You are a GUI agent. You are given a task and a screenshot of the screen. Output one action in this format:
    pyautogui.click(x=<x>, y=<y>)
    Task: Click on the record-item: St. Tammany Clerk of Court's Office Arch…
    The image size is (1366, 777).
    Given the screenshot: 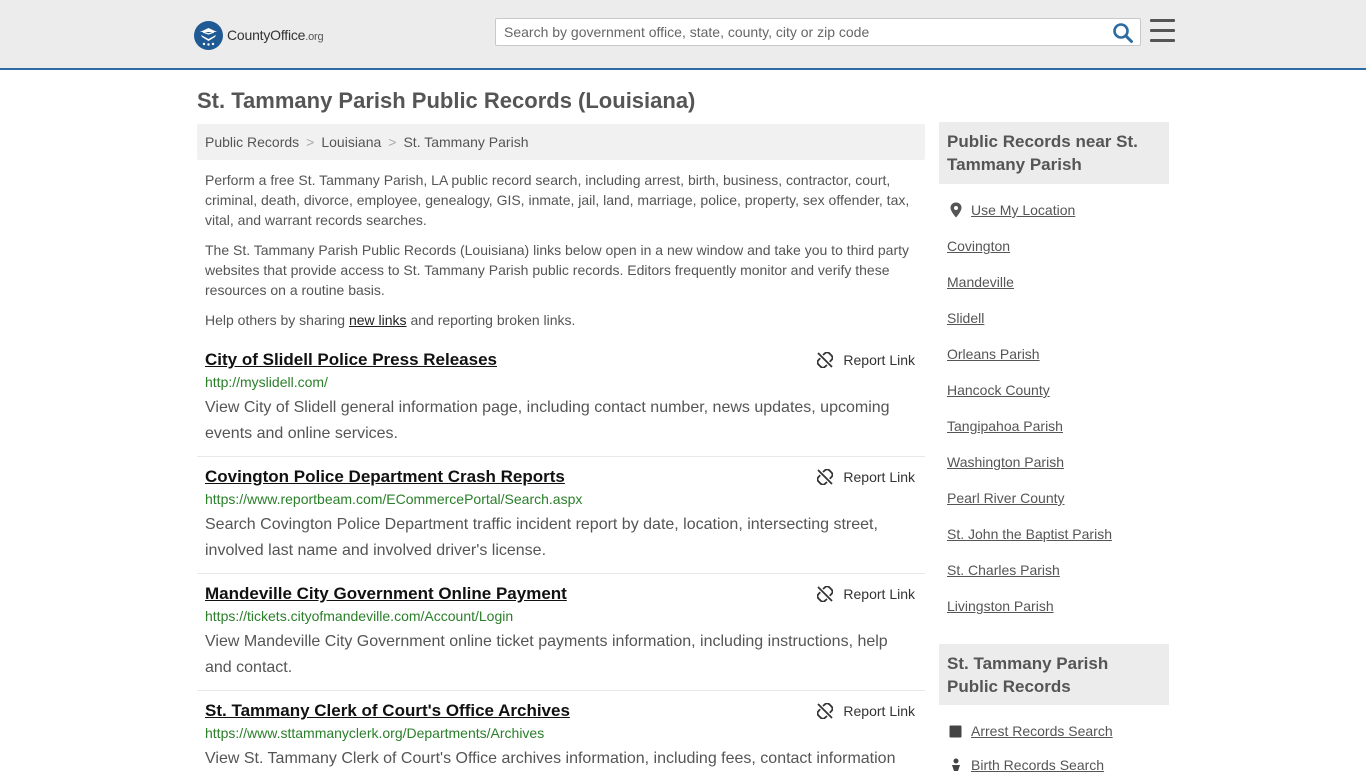 What is the action you would take?
    pyautogui.click(x=561, y=734)
    